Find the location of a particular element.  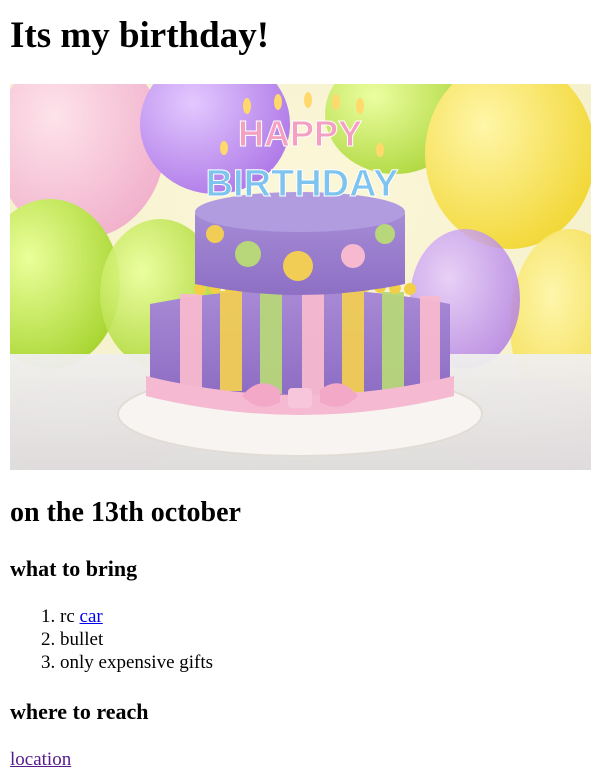

list-item-prefix: rc is located at coordinates (70, 616).